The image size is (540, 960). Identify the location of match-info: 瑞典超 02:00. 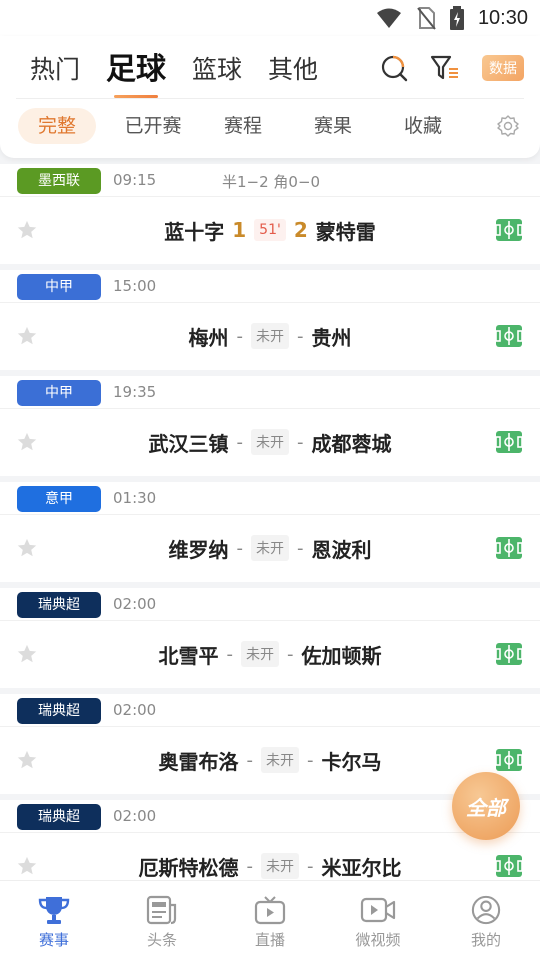
(270, 710).